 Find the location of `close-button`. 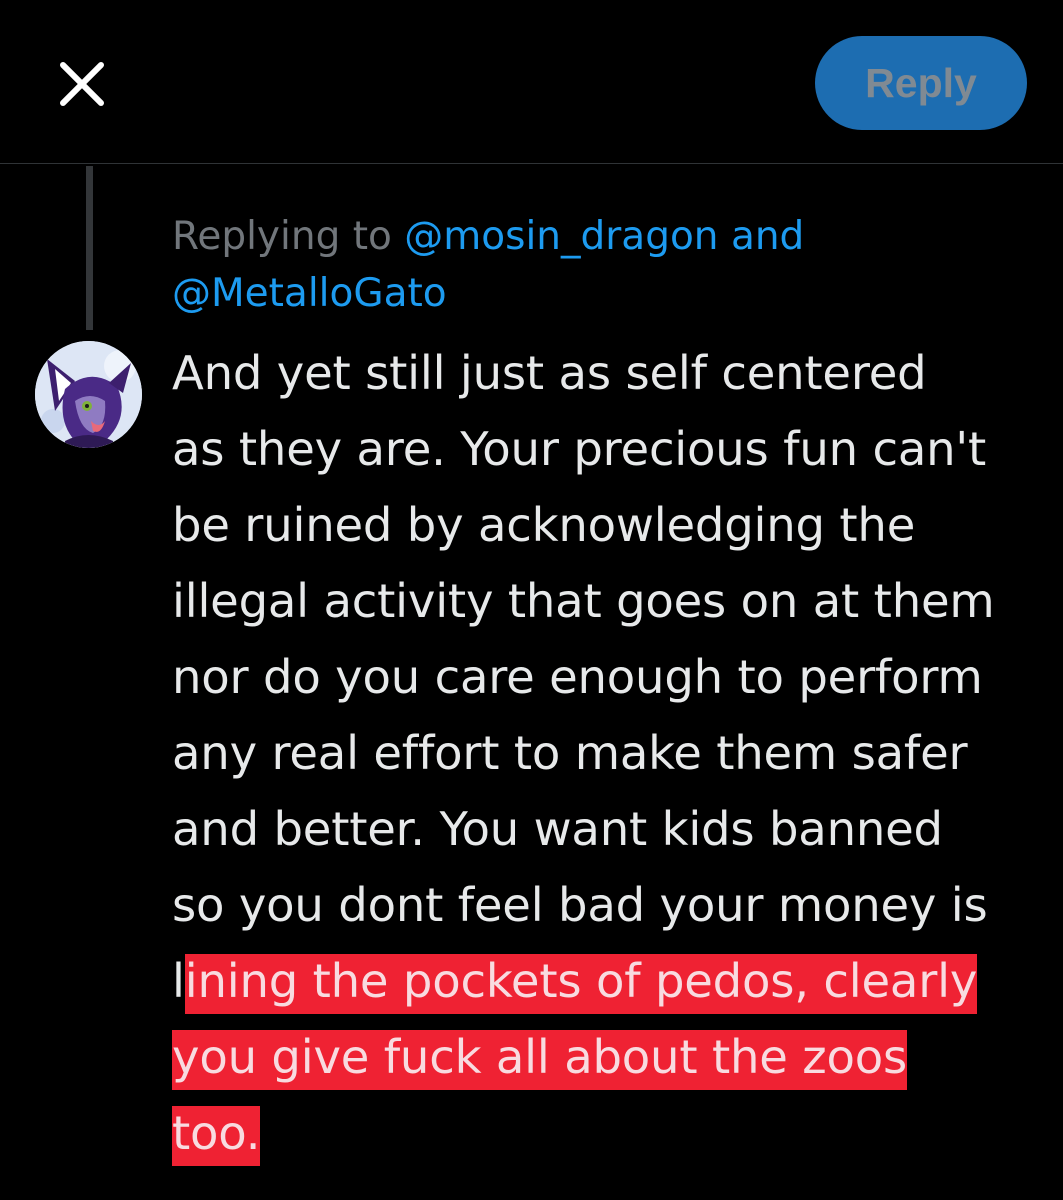

close-button is located at coordinates (82, 84).